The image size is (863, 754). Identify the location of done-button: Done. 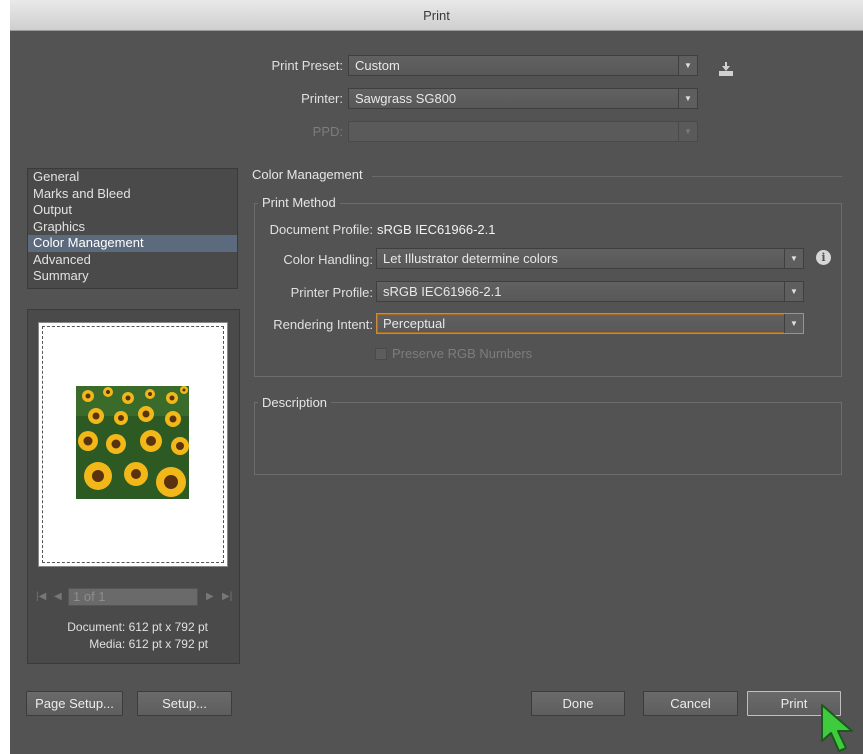
(578, 703).